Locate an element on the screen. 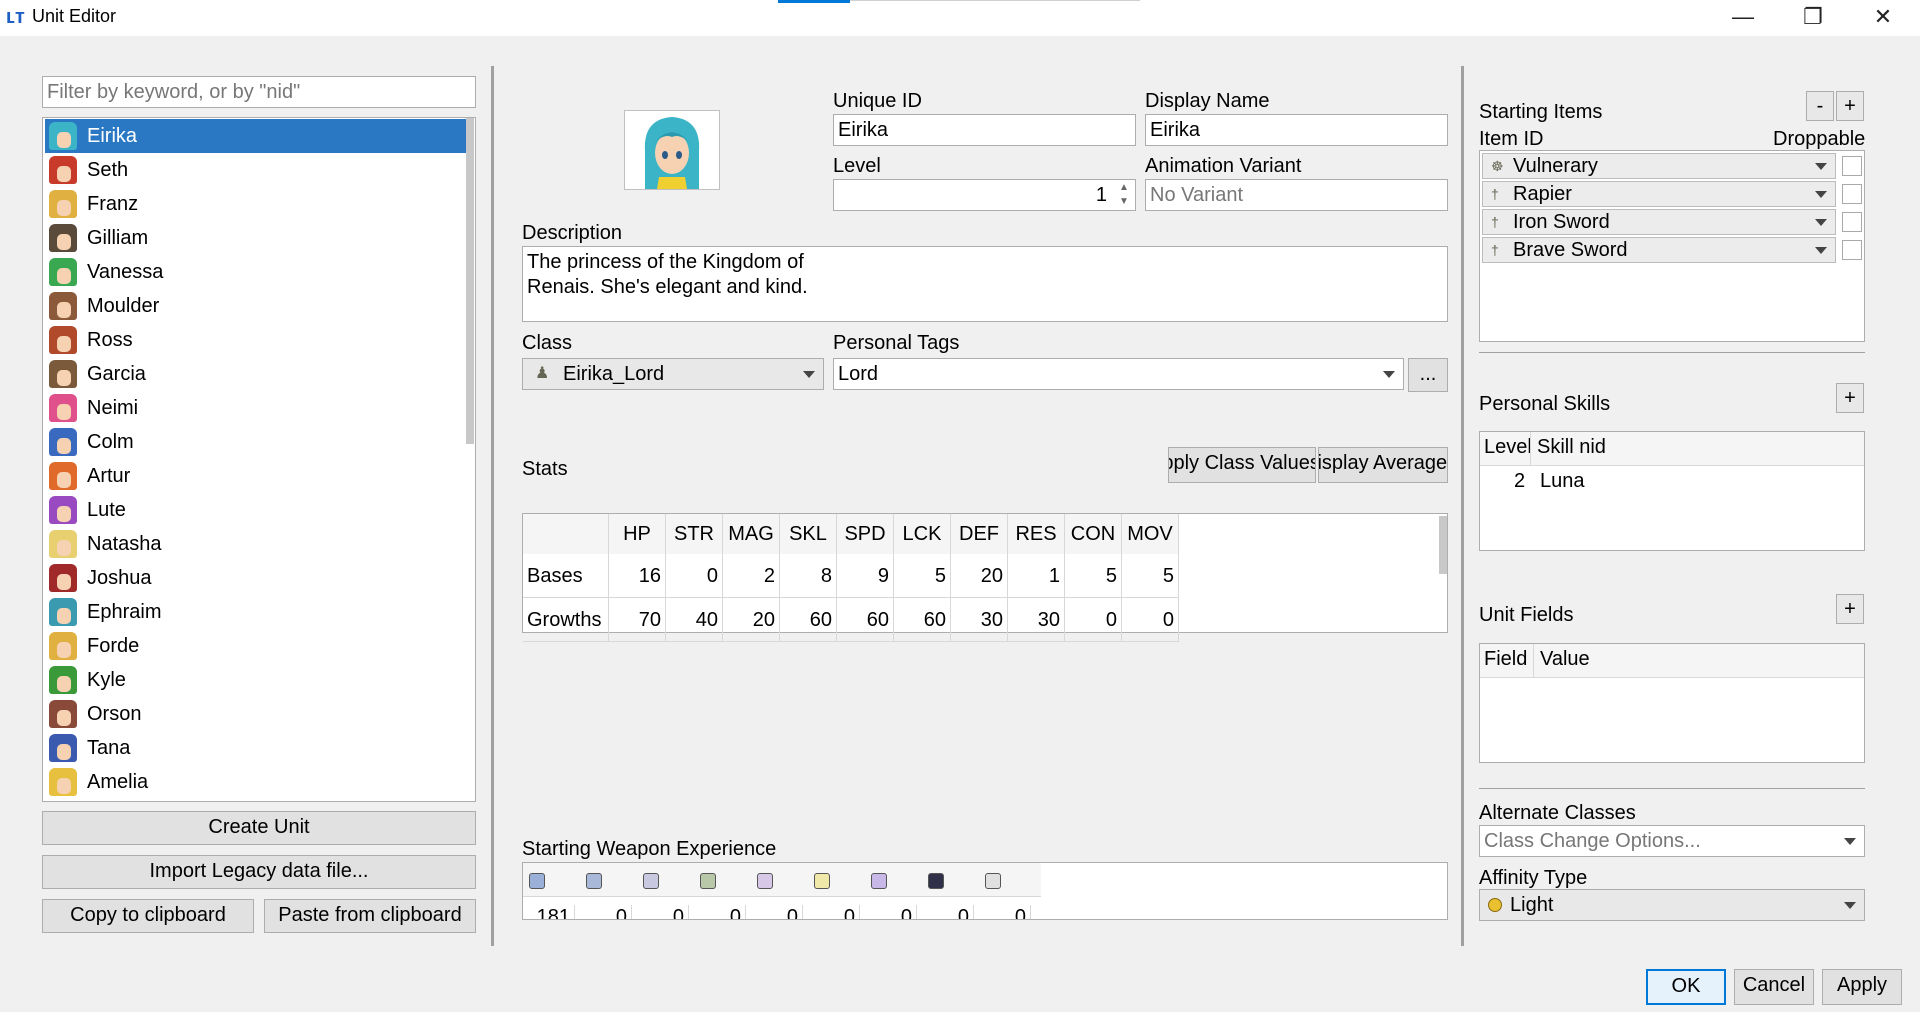 The width and height of the screenshot is (1920, 1012). starting-item-combobox: ☸ Vulnerary is located at coordinates (1659, 166).